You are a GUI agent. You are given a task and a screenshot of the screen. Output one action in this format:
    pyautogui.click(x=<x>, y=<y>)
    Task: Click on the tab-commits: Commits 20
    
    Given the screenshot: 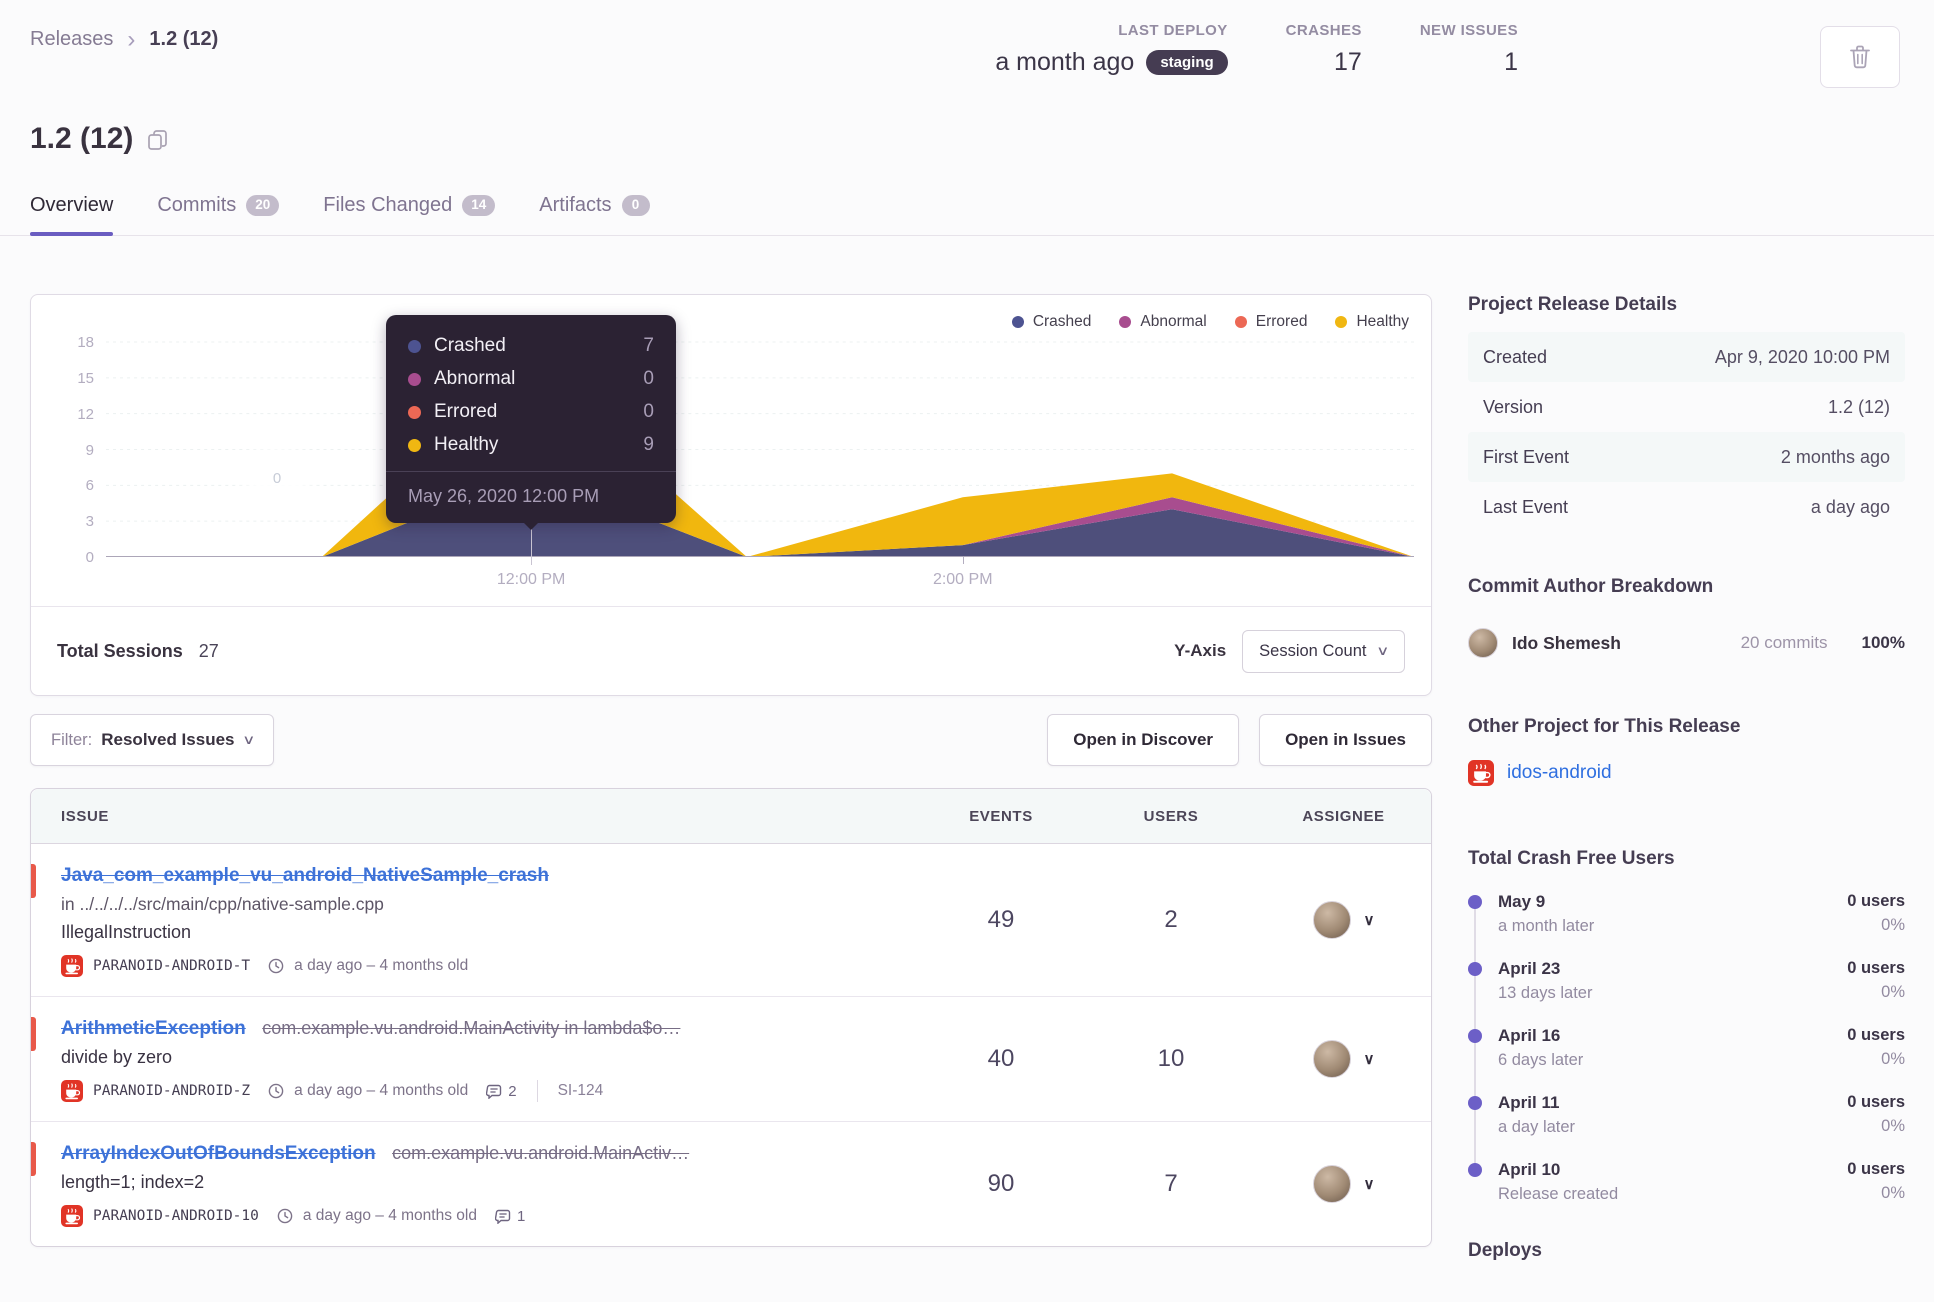 What is the action you would take?
    pyautogui.click(x=218, y=214)
    